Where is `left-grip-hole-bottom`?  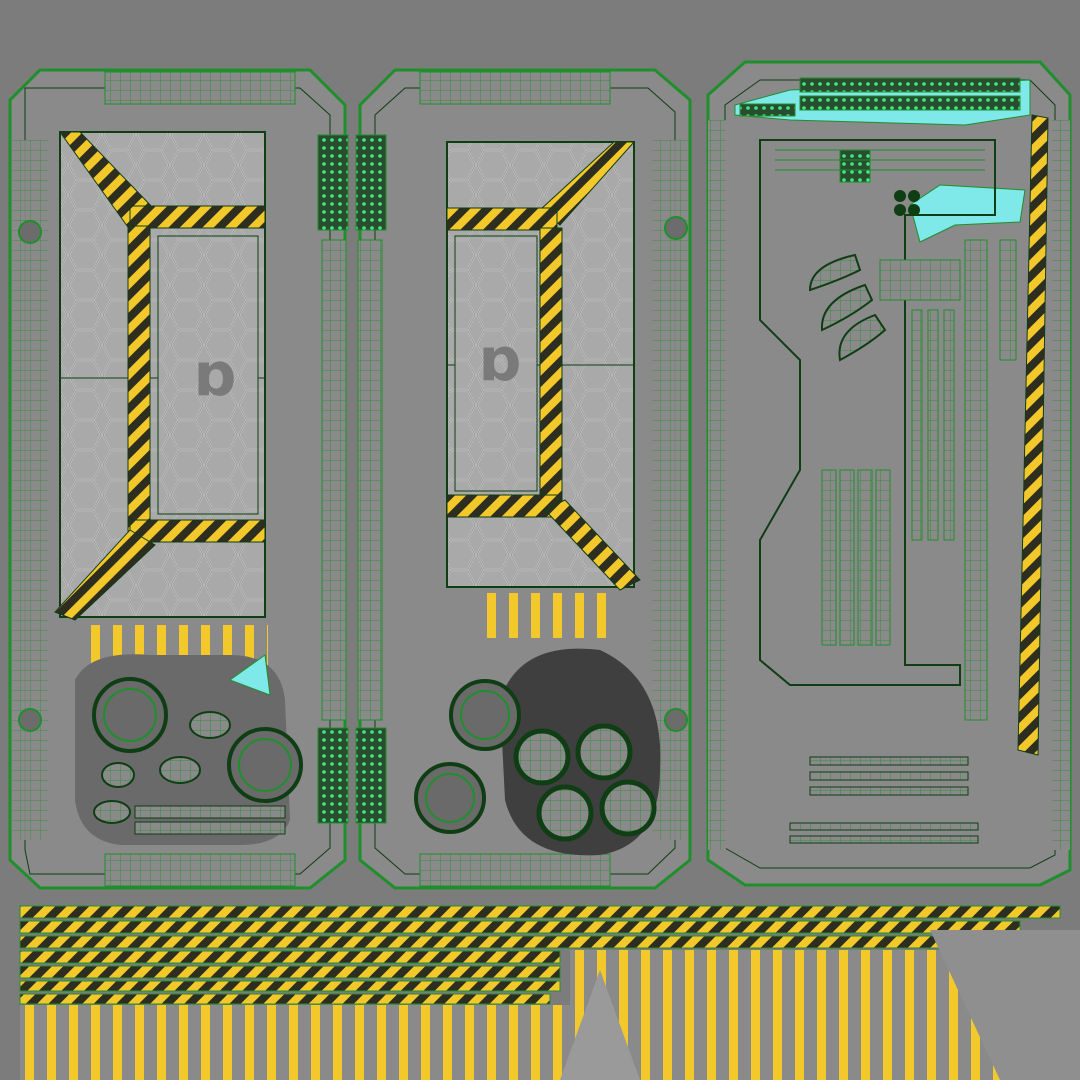
left-grip-hole-bottom is located at coordinates (30, 720).